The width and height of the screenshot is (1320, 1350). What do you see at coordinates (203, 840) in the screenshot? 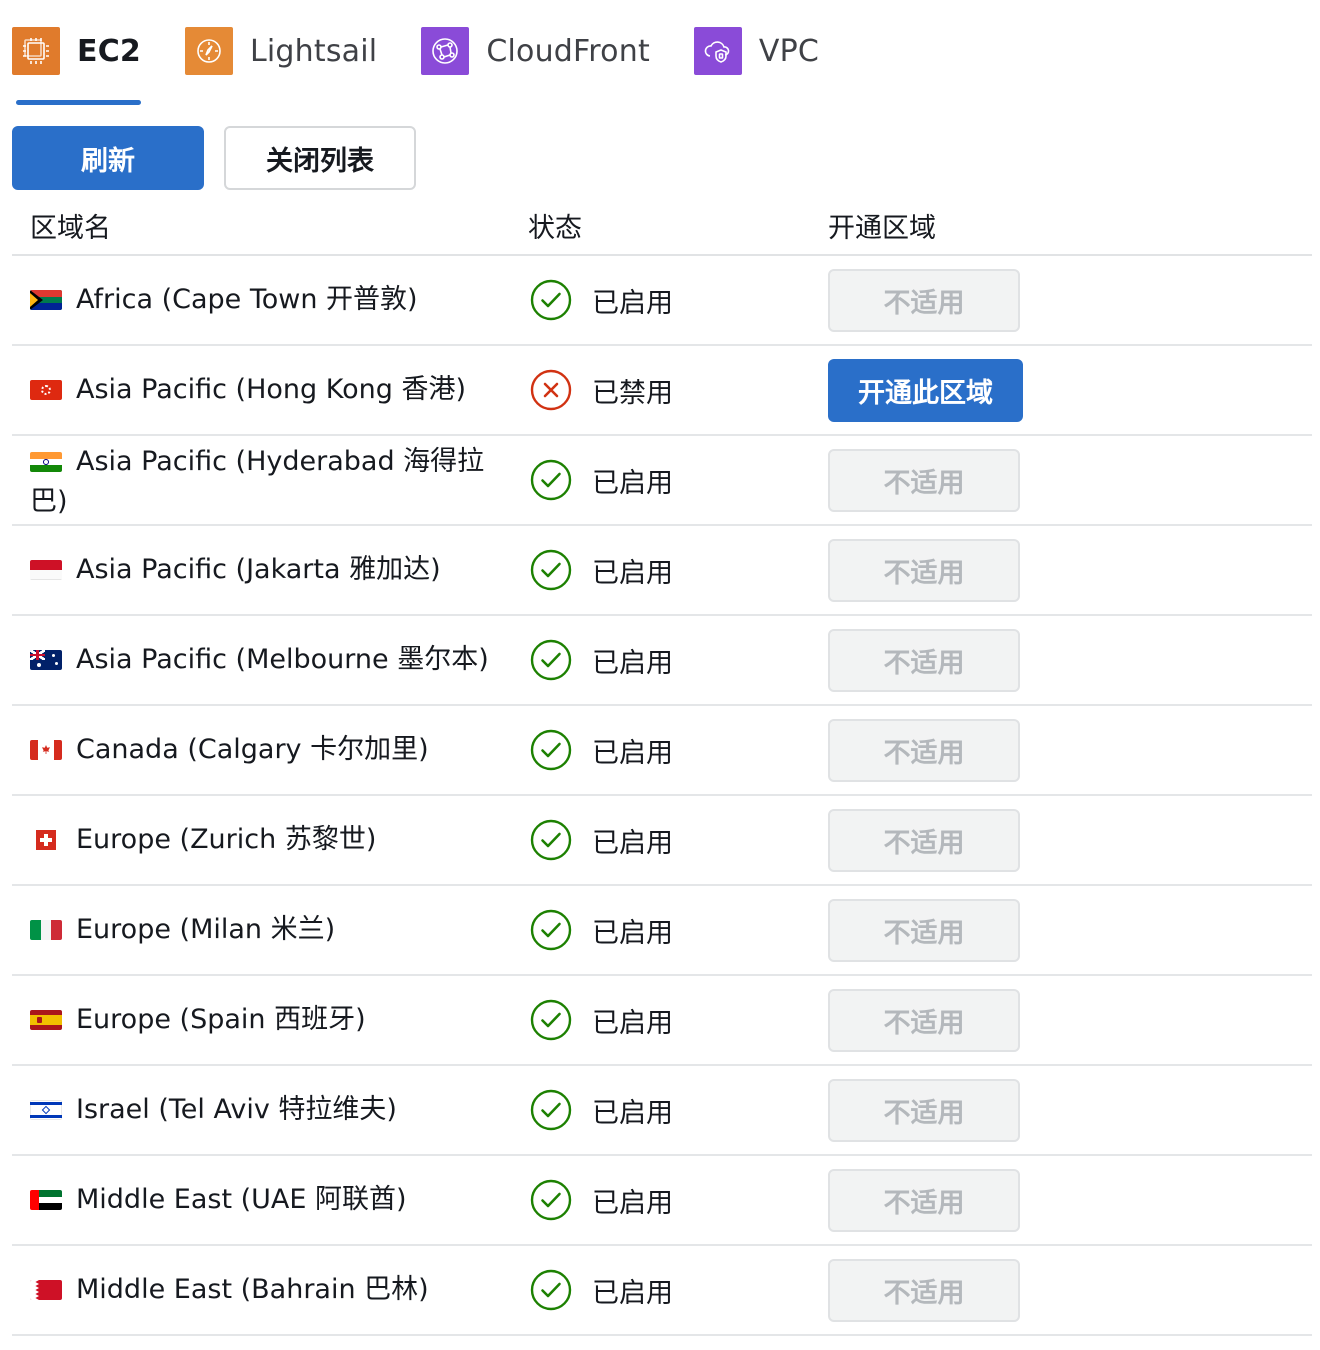
I see `region-text: Europe (Zurich 苏黎世)` at bounding box center [203, 840].